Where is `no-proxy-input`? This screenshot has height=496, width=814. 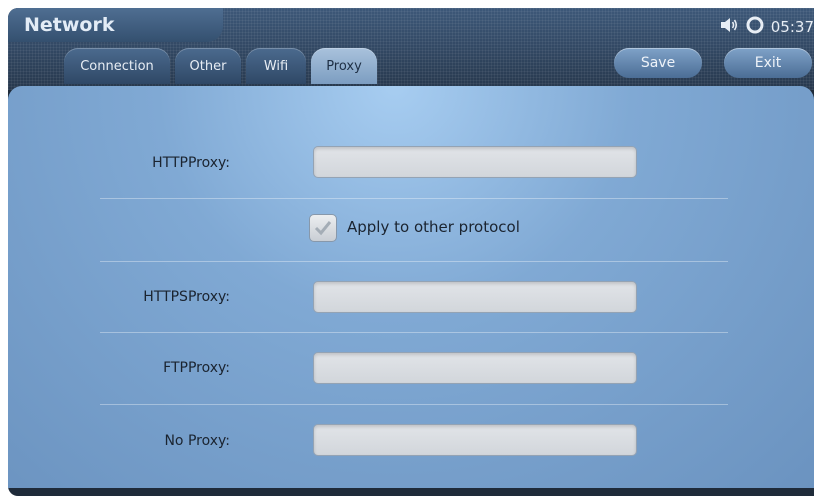 no-proxy-input is located at coordinates (475, 440).